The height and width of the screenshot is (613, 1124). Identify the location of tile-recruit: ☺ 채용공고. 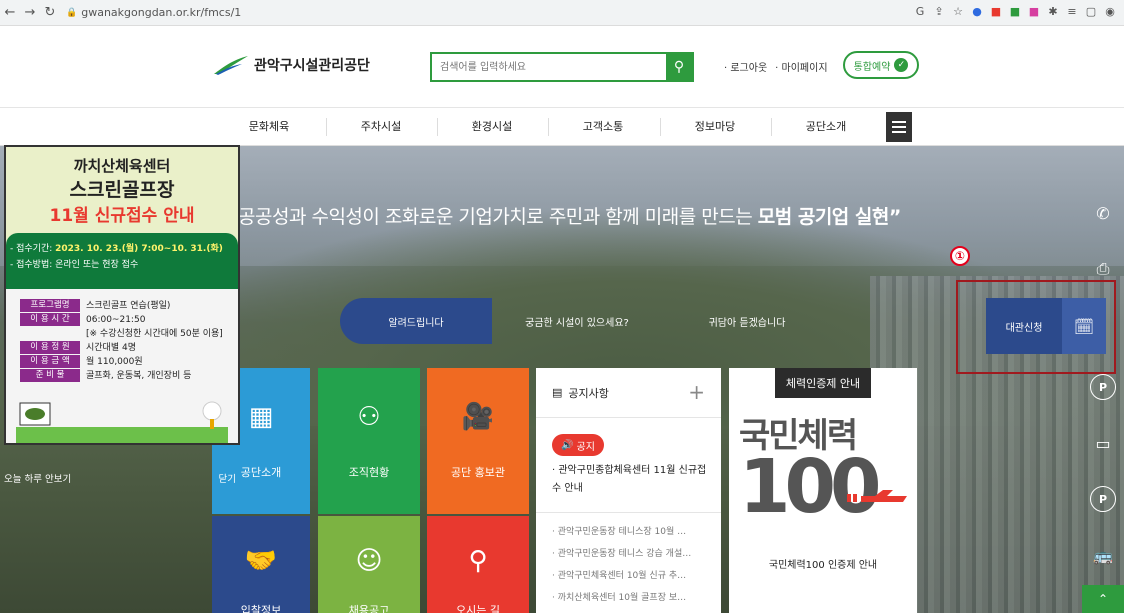
(369, 564).